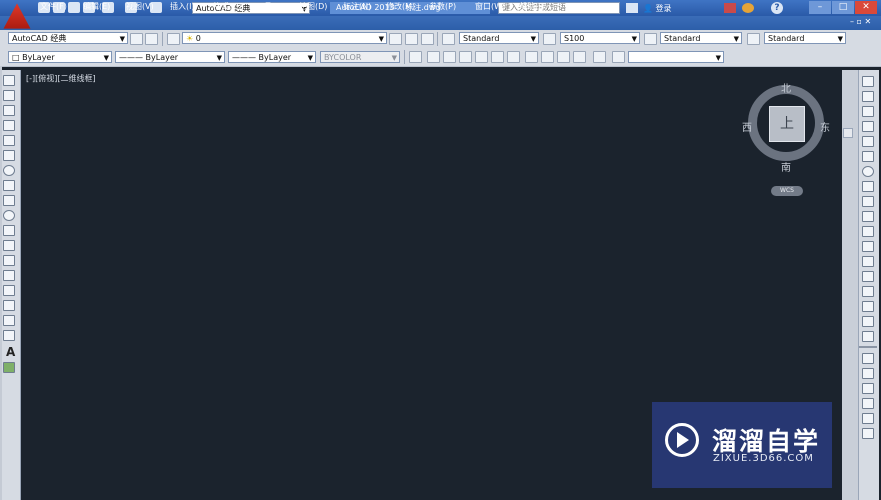  I want to click on bring-to-front-icon, so click(868, 373).